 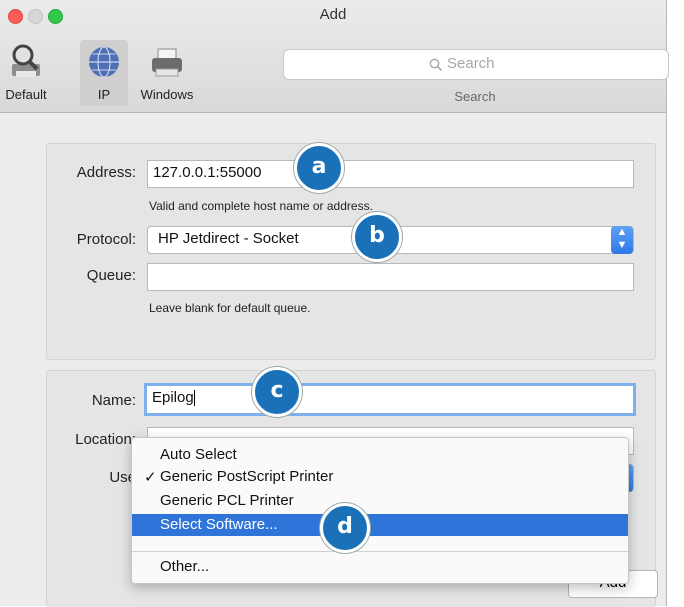 What do you see at coordinates (333, 14) in the screenshot?
I see `window-title: Add` at bounding box center [333, 14].